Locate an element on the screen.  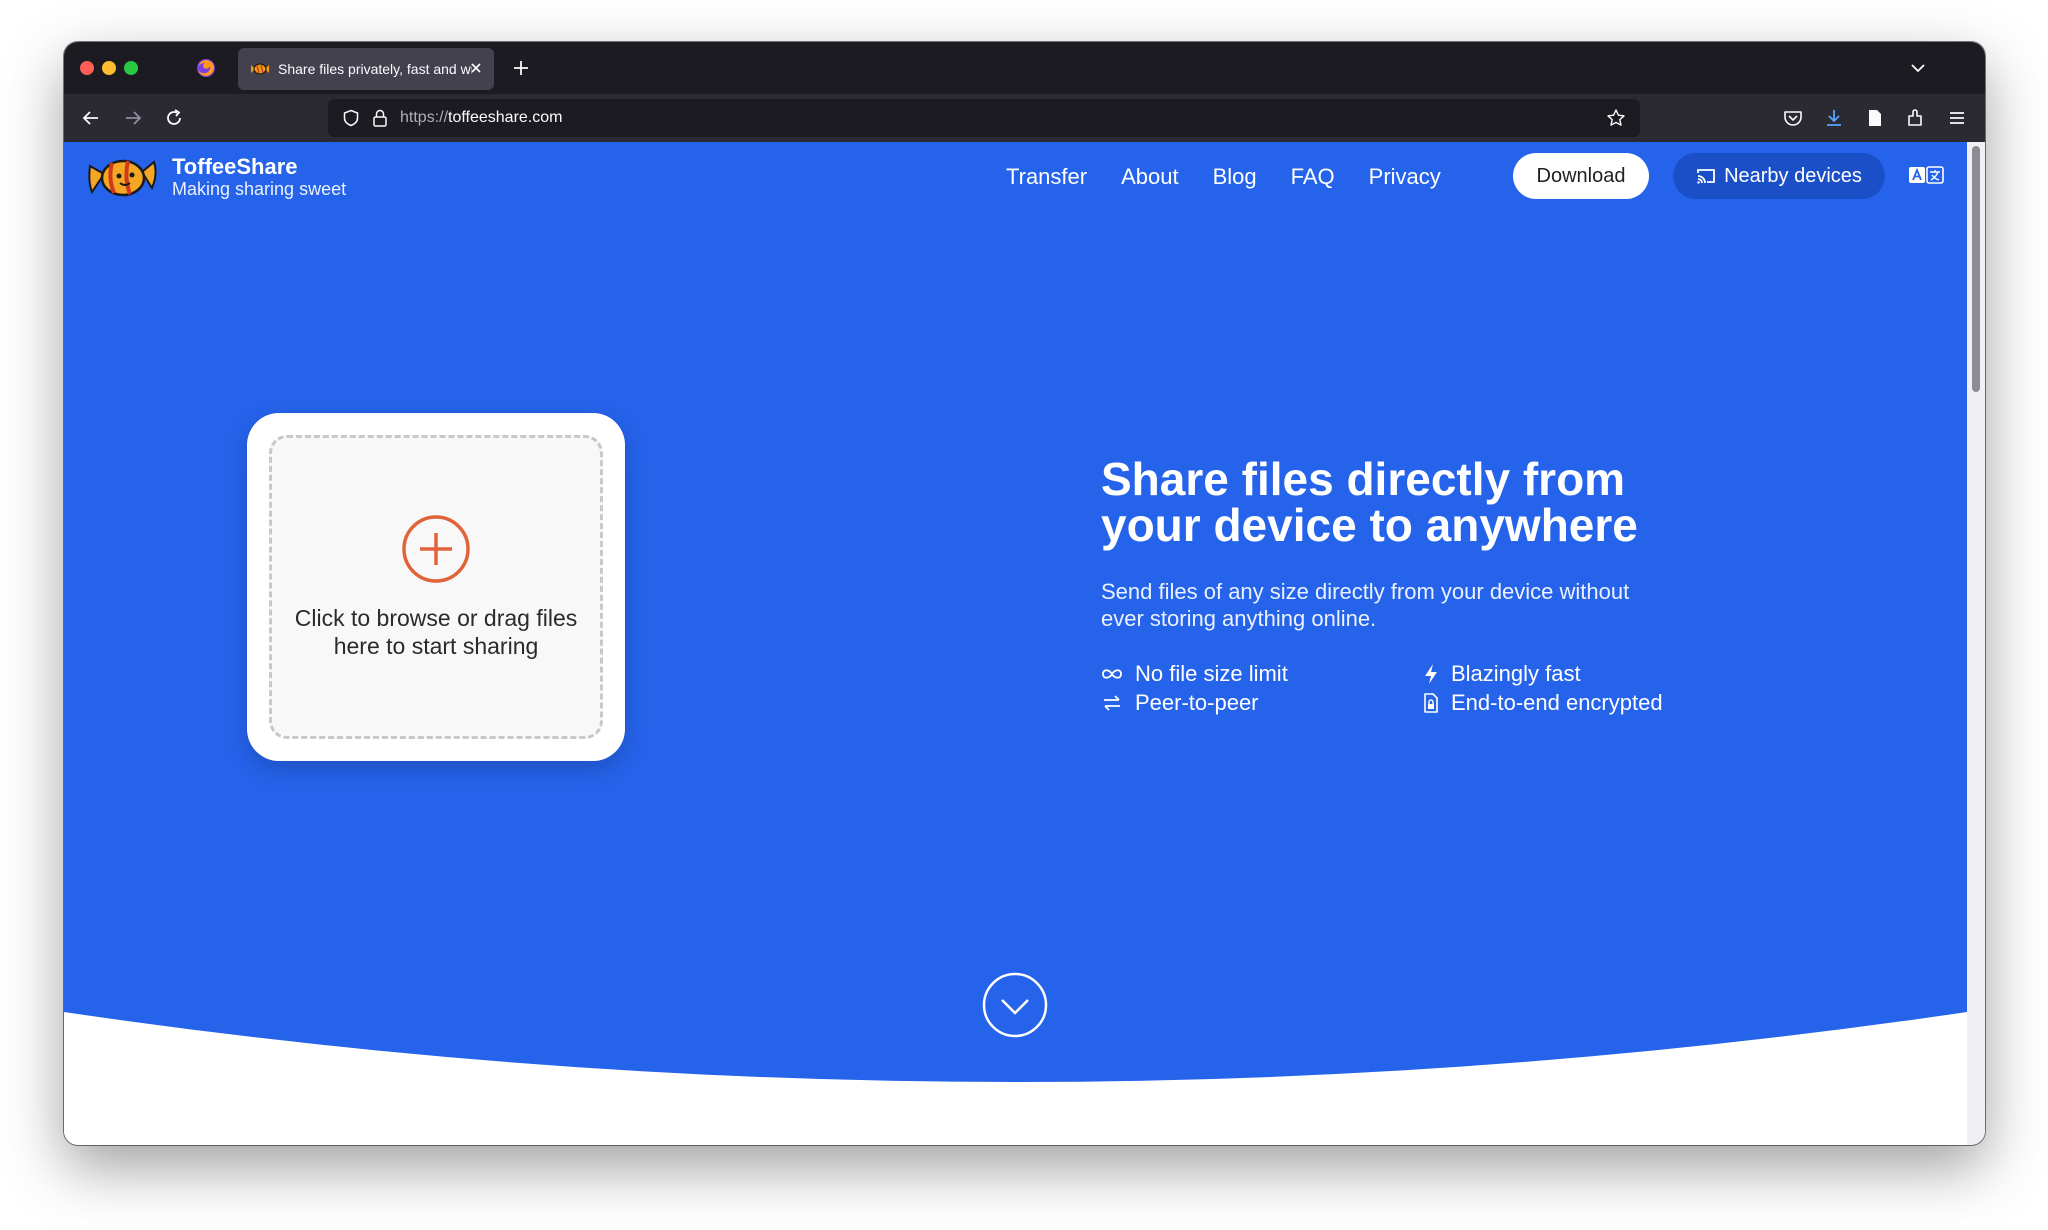
back-arrow-icon is located at coordinates (91, 118).